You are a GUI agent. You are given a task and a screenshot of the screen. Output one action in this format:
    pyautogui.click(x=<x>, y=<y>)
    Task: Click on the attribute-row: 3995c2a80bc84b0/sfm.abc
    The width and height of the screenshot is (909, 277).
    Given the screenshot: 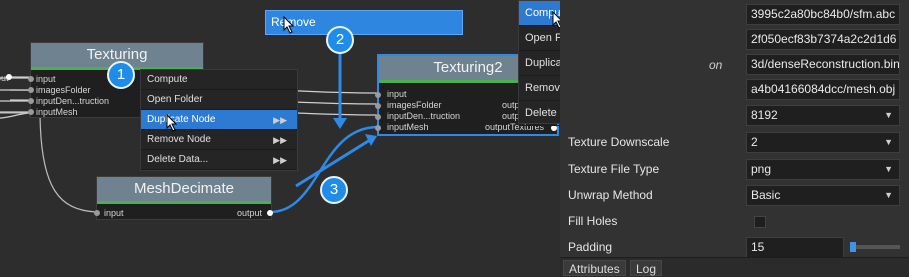 What is the action you would take?
    pyautogui.click(x=734, y=14)
    